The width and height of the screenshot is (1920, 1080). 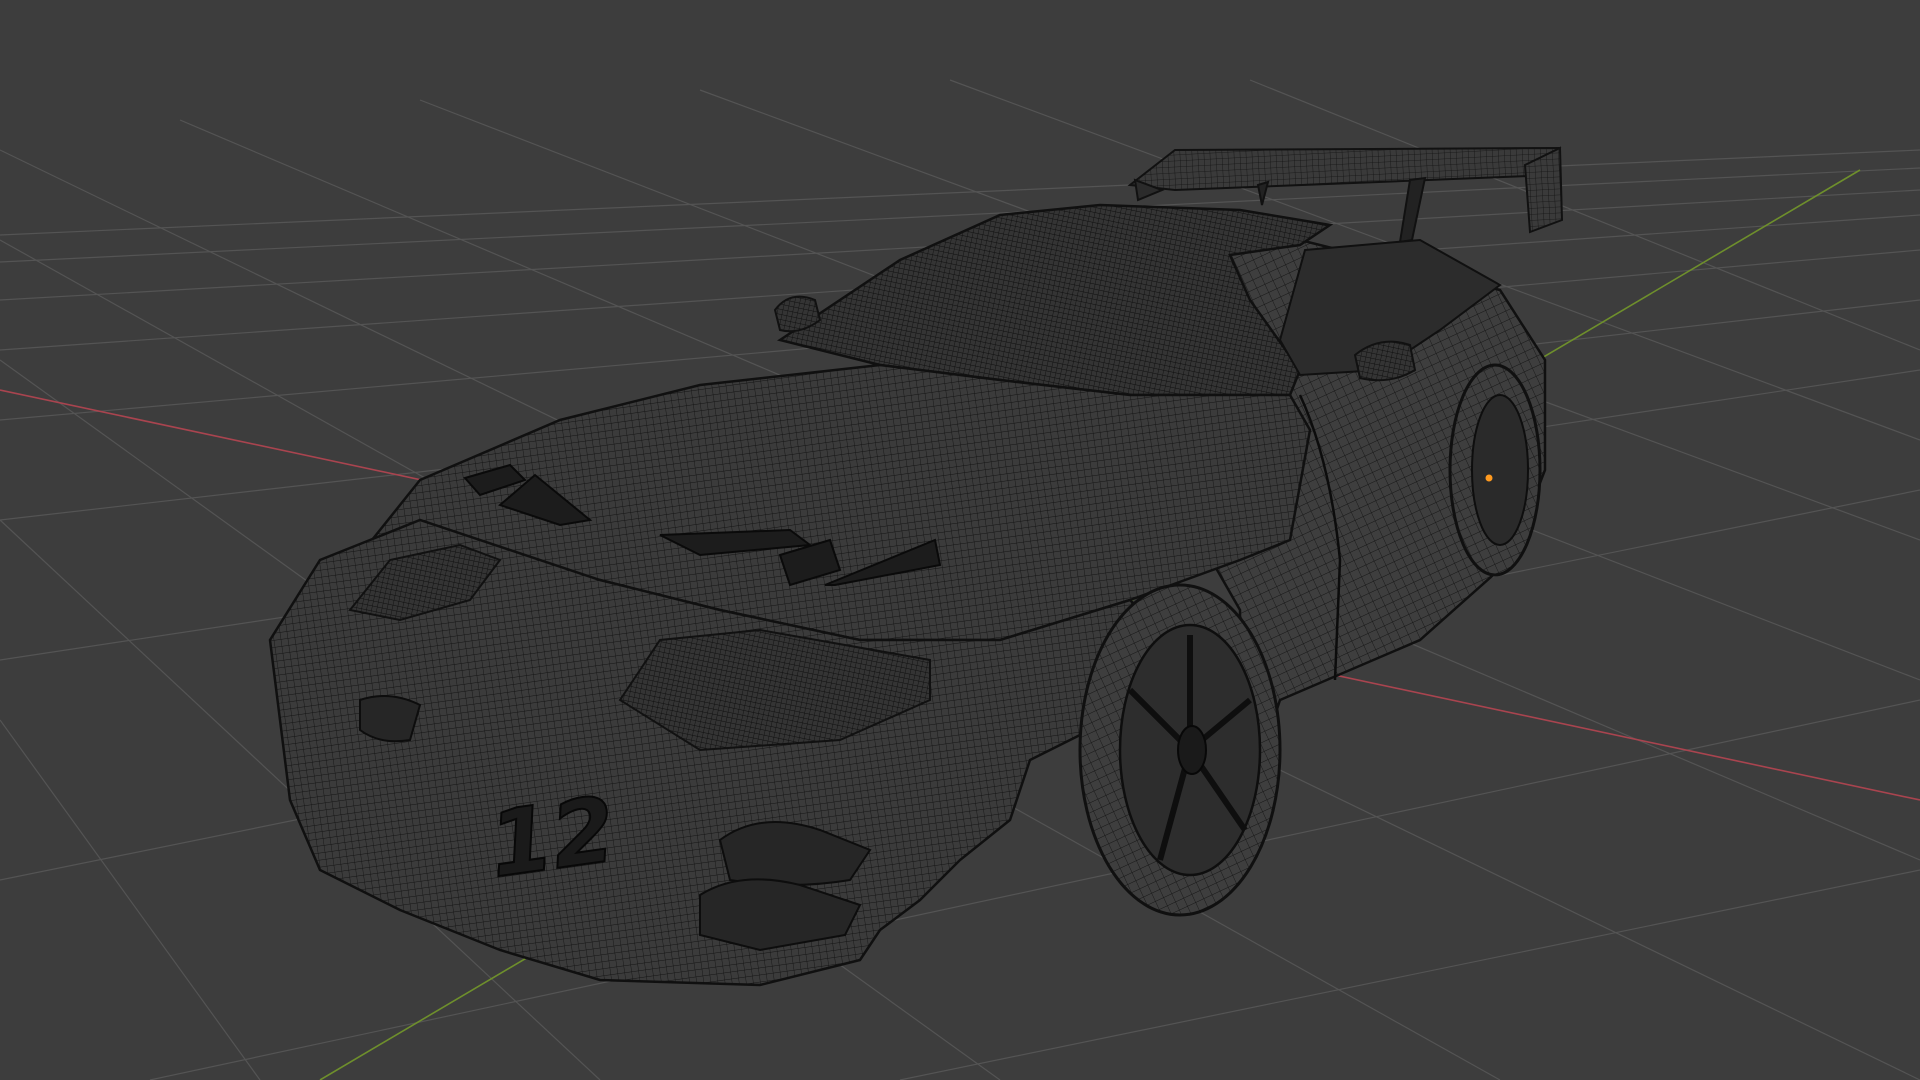 What do you see at coordinates (1489, 478) in the screenshot?
I see `object-origin-marker` at bounding box center [1489, 478].